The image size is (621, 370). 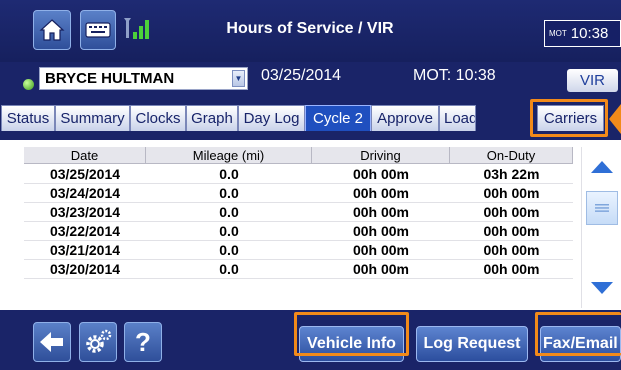 I want to click on clock-display: MOT 10:38, so click(x=582, y=33).